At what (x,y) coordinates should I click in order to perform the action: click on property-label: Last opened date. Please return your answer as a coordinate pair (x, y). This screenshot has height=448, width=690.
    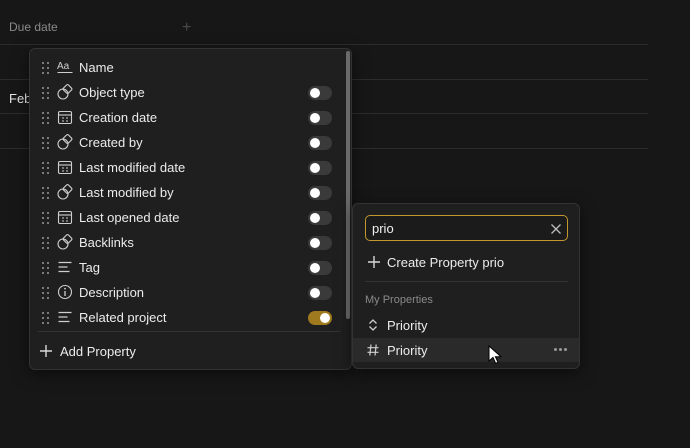
    Looking at the image, I should click on (129, 217).